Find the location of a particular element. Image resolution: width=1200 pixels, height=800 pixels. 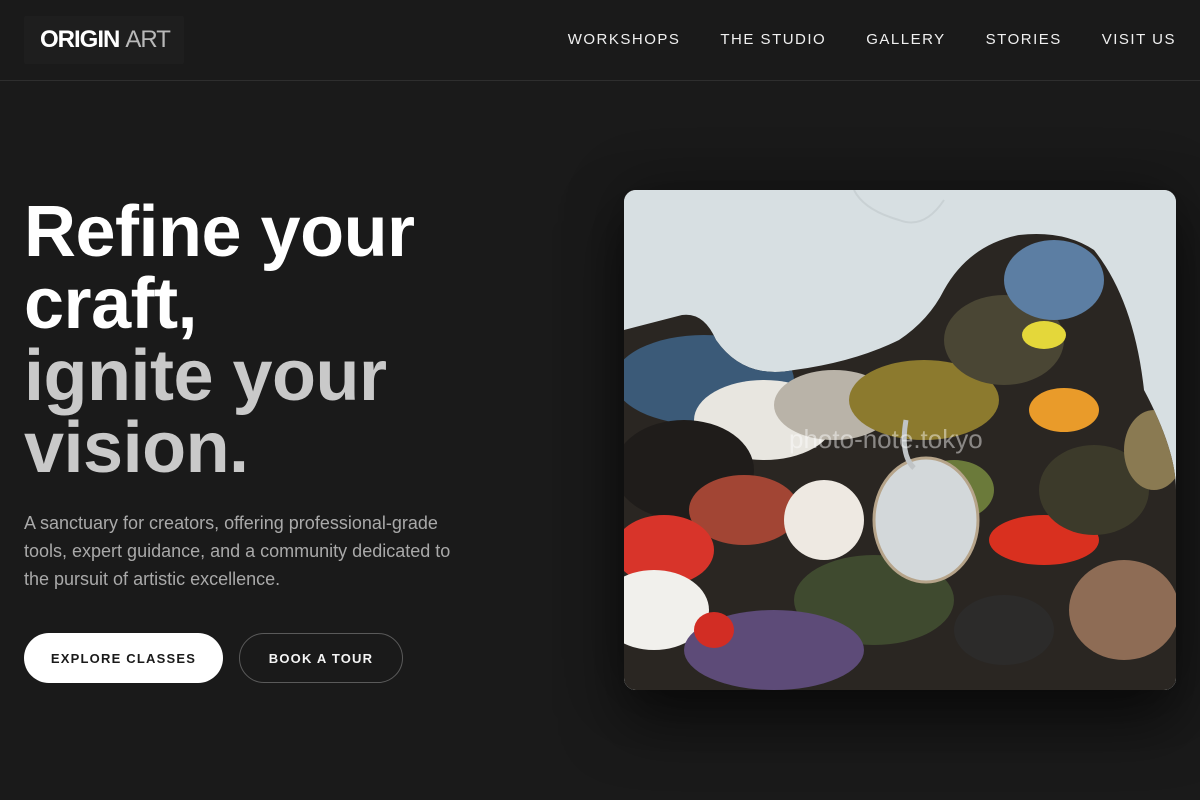

explore-classes-button: EXPLORE CLASSES is located at coordinates (123, 658).